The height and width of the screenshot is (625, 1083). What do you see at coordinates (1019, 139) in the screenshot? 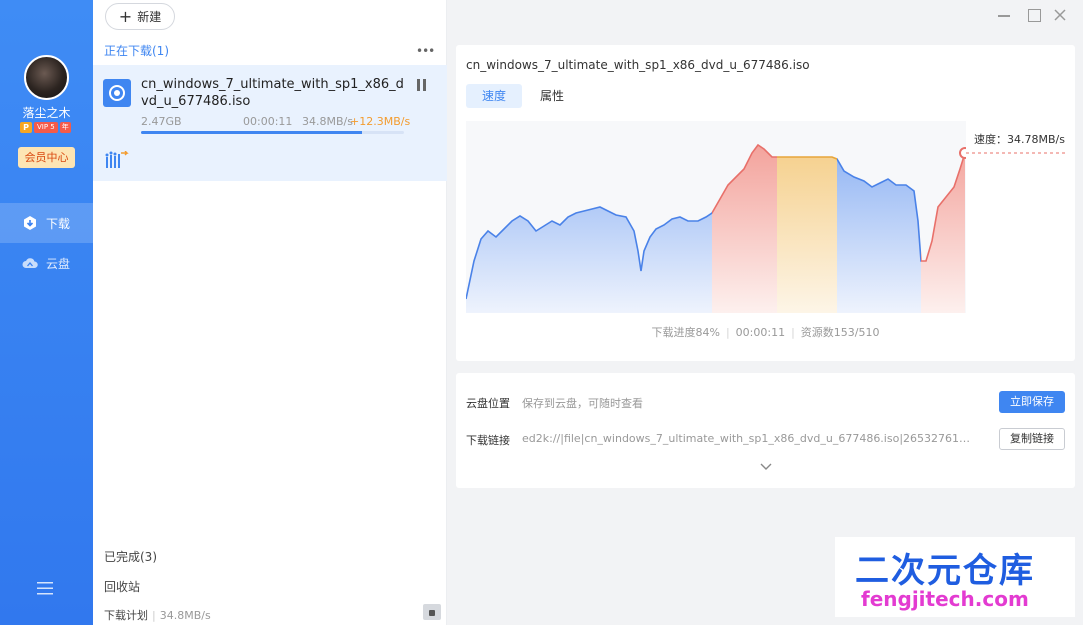
I see `current-speed-label: 速度：34.78MB/s` at bounding box center [1019, 139].